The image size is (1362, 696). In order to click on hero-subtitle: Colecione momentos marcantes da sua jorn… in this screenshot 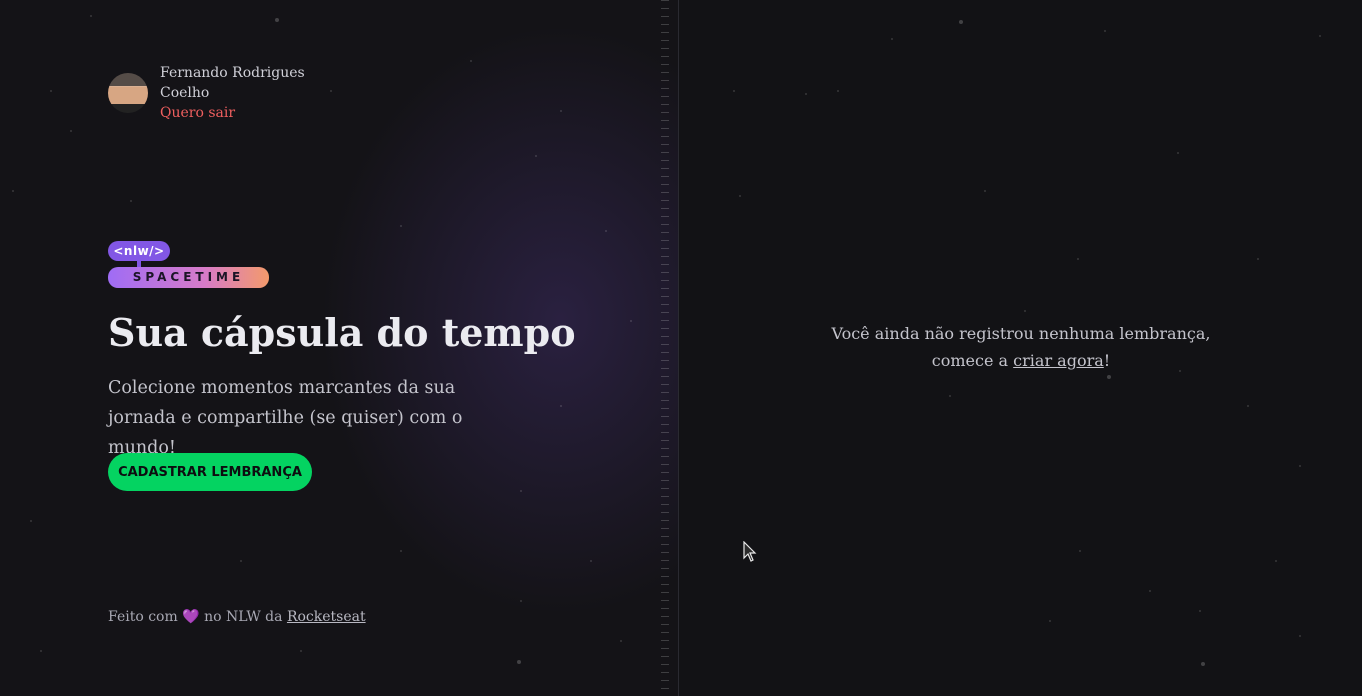, I will do `click(285, 418)`.